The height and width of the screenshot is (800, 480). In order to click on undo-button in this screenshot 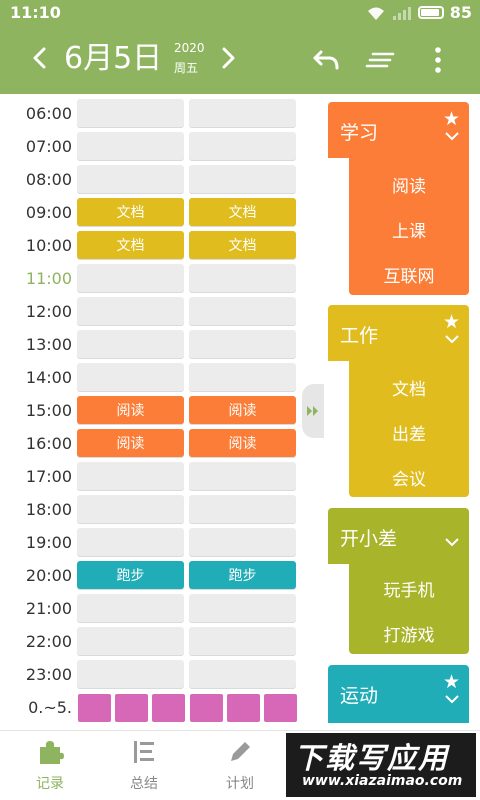, I will do `click(326, 60)`.